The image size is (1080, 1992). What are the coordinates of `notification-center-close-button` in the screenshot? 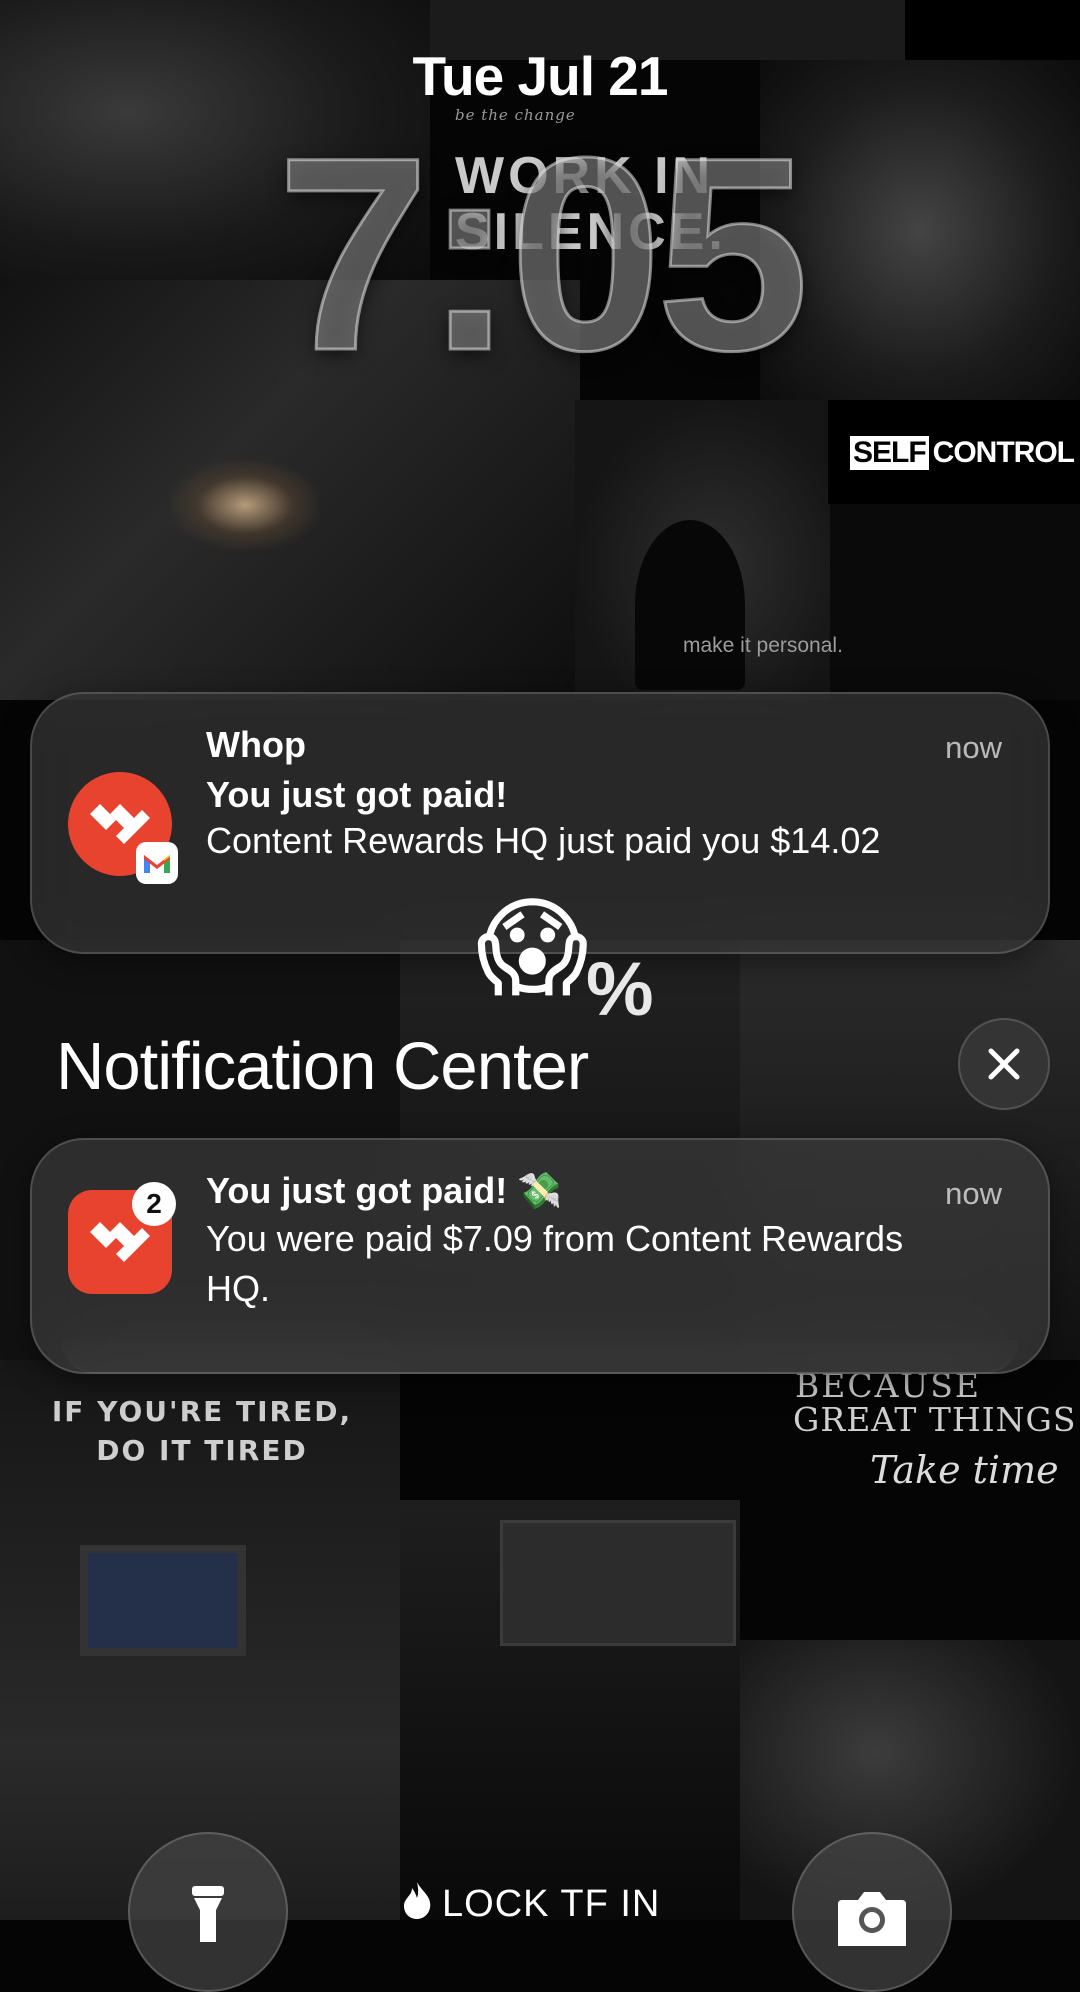 It's located at (1004, 1064).